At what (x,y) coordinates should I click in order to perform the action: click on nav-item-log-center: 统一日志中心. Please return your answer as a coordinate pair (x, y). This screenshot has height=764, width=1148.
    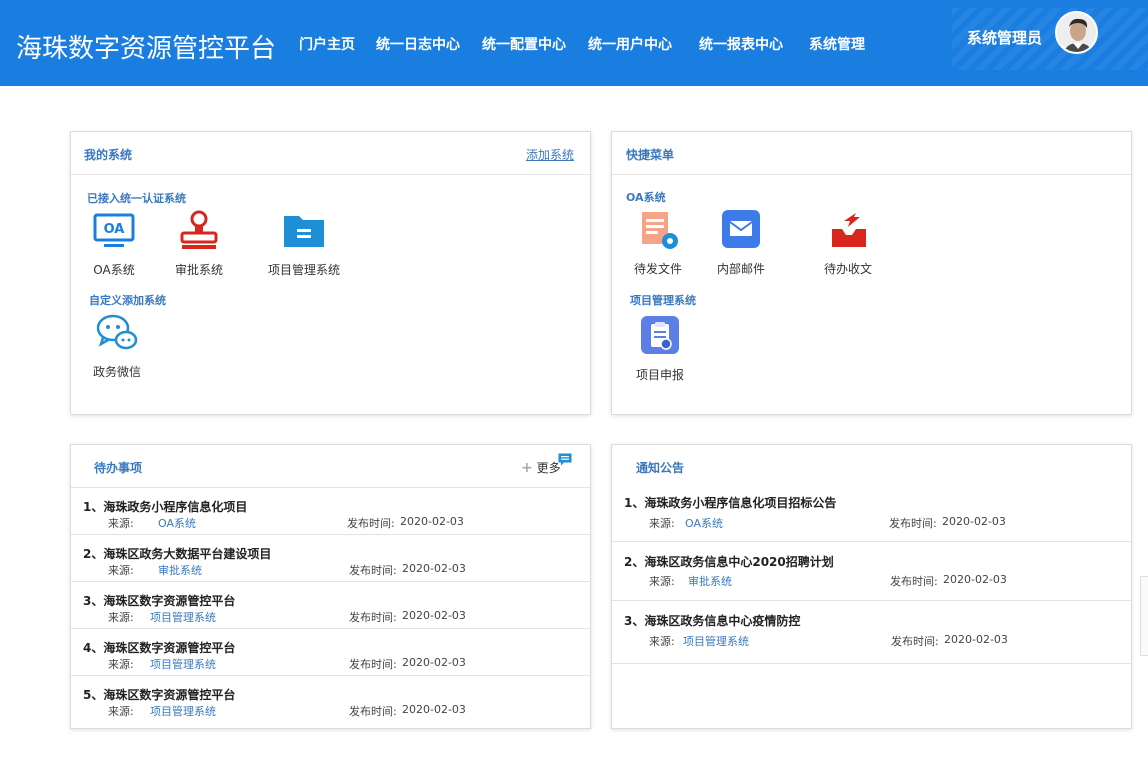
    Looking at the image, I should click on (418, 44).